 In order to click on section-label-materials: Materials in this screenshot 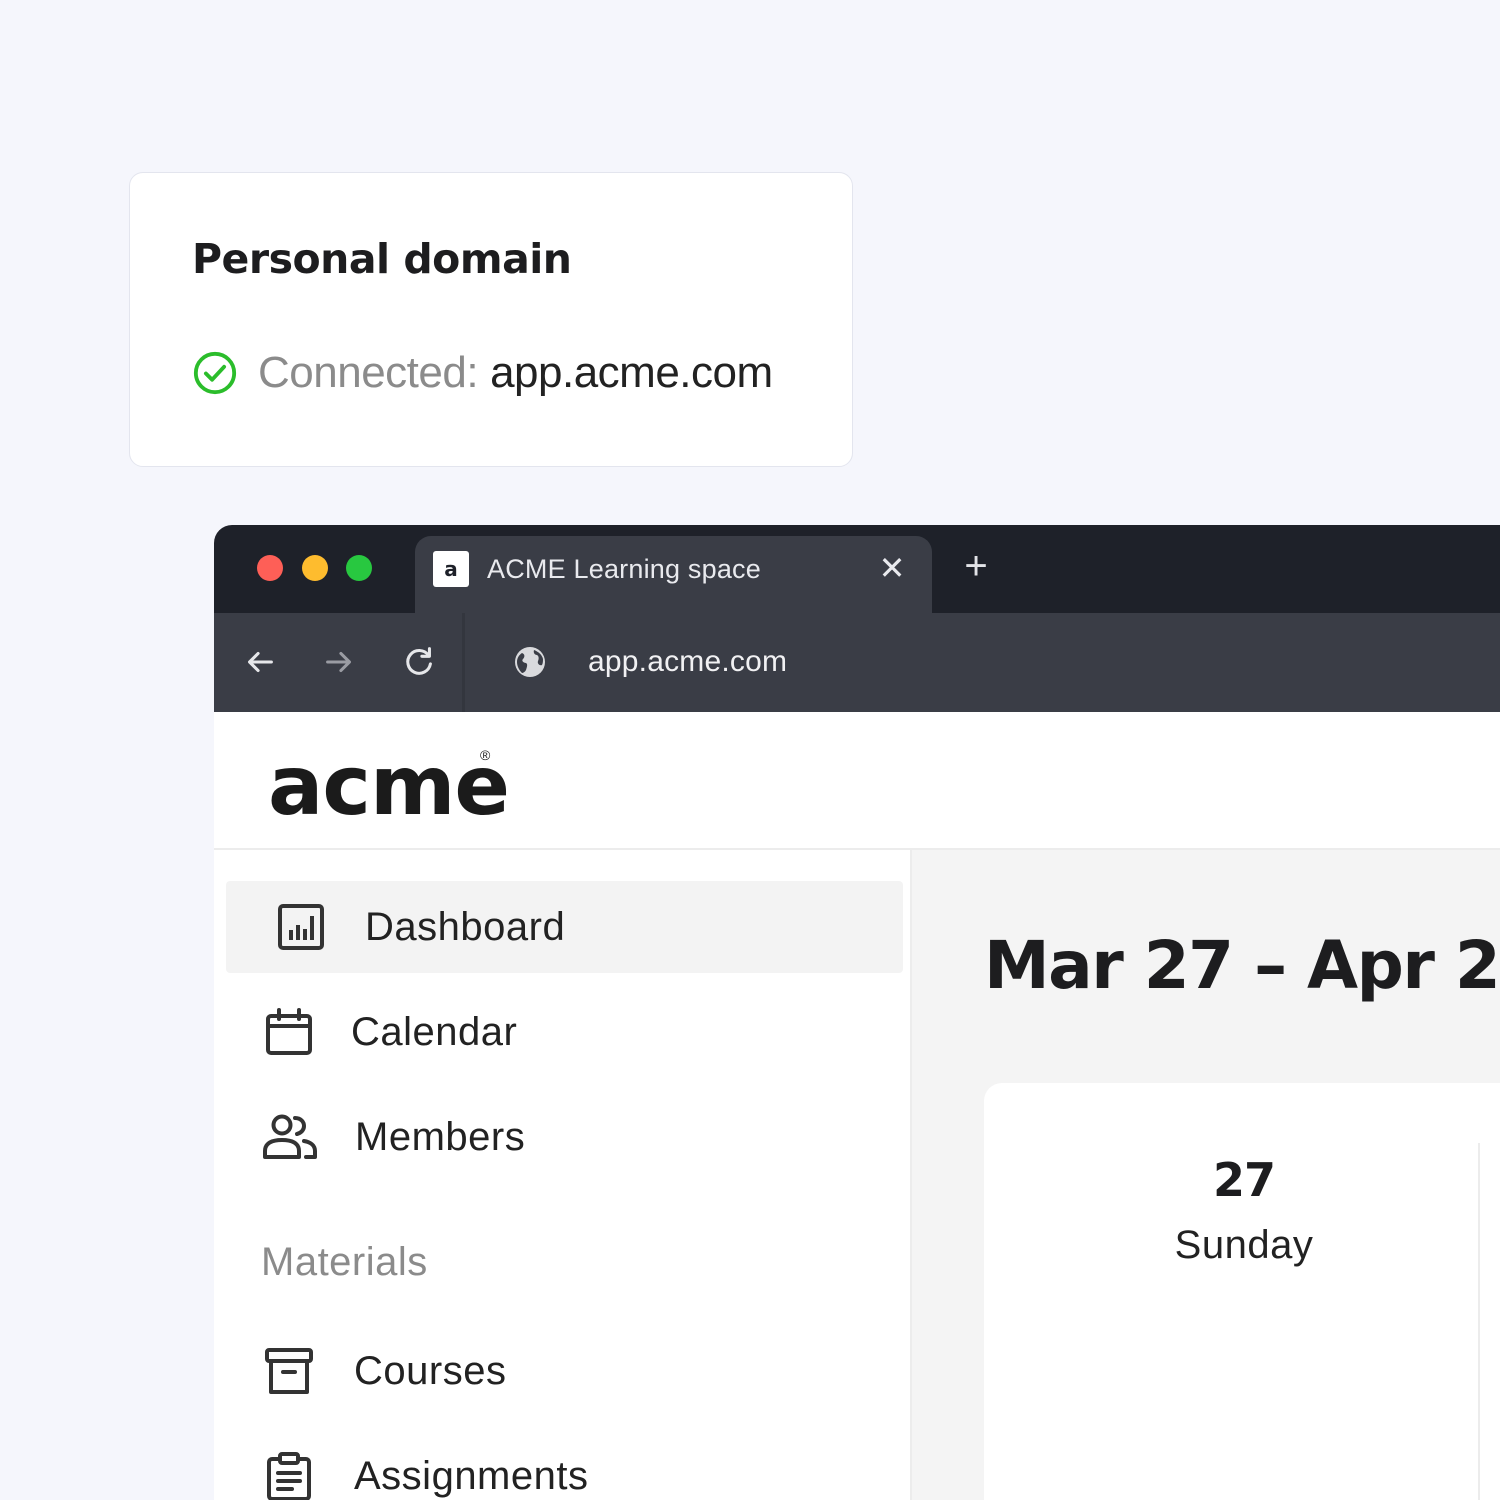, I will do `click(344, 1262)`.